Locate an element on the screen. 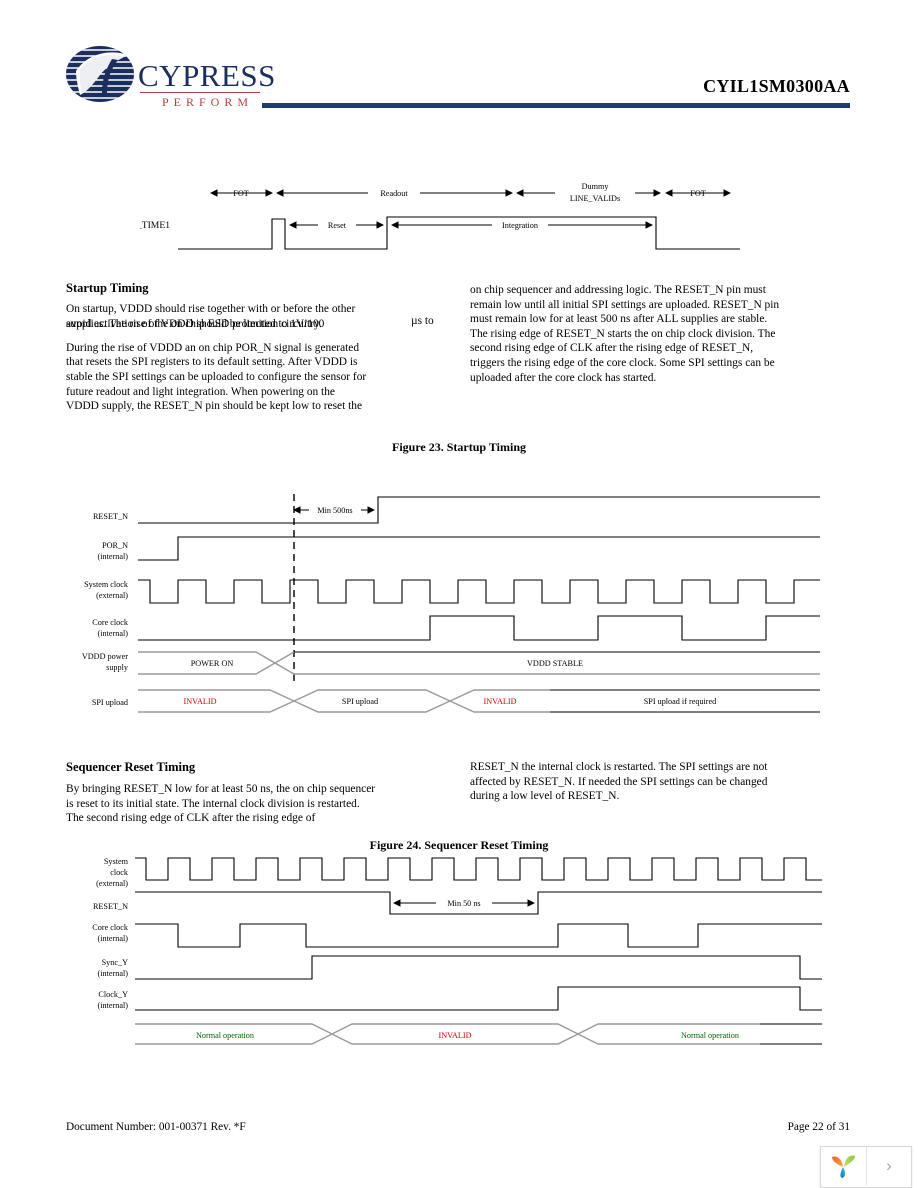  signal-label-clock-y: Clock_Y is located at coordinates (113, 994).